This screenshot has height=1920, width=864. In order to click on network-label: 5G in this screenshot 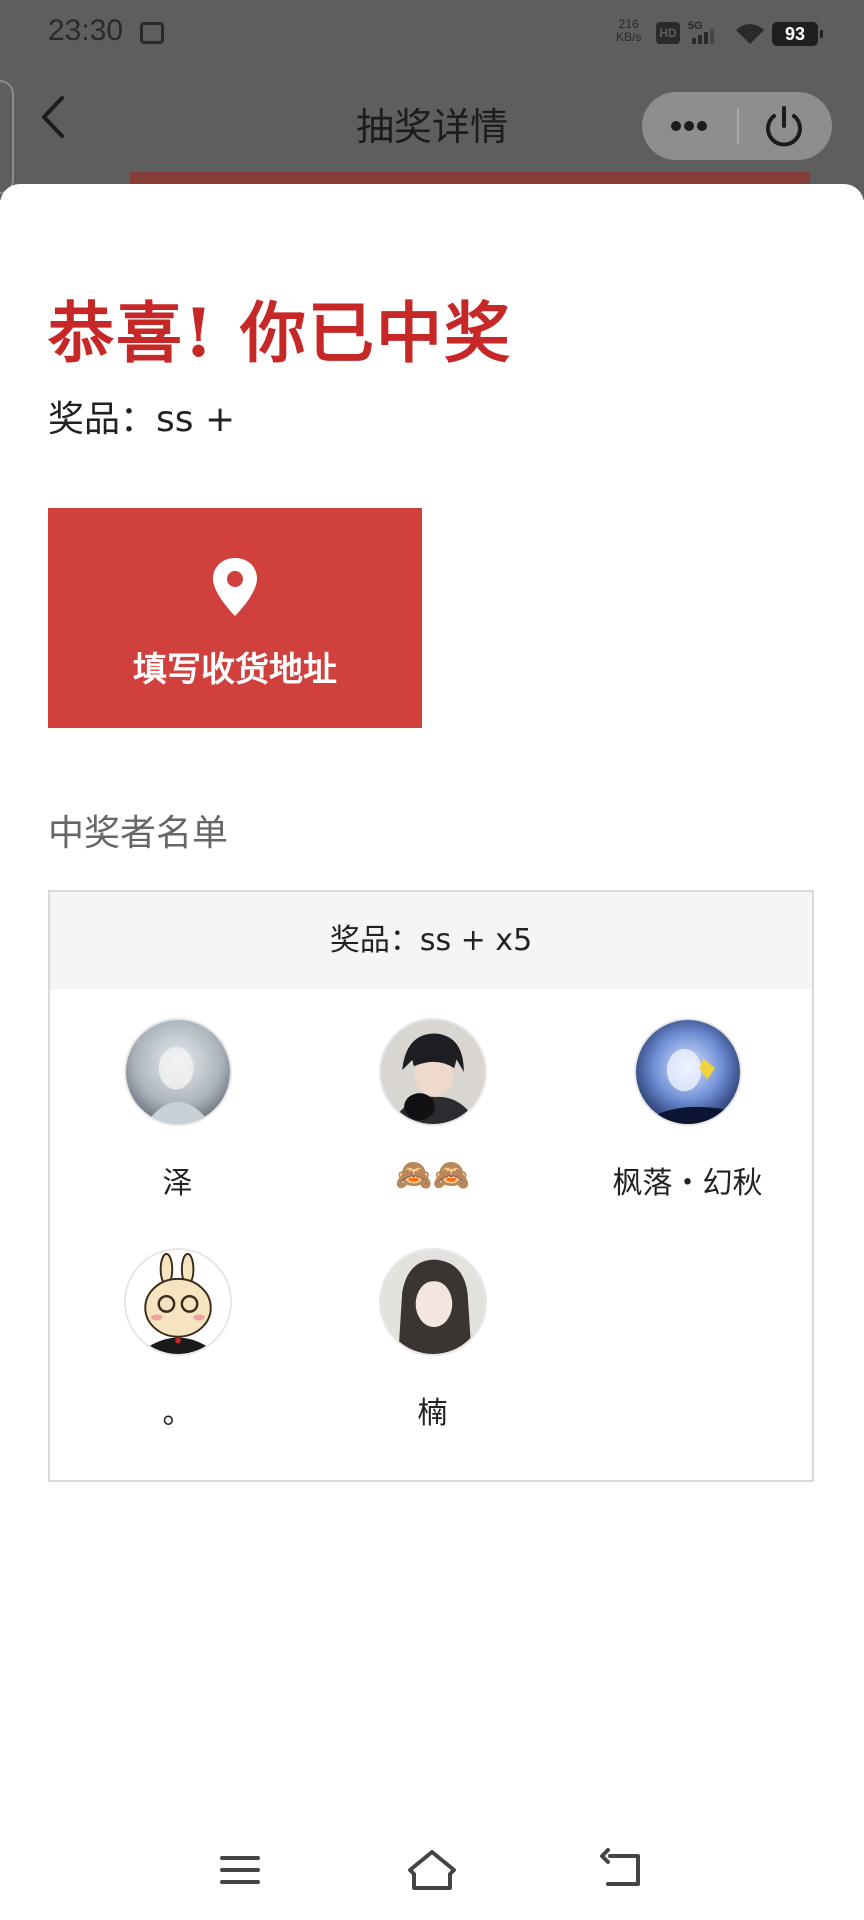, I will do `click(695, 26)`.